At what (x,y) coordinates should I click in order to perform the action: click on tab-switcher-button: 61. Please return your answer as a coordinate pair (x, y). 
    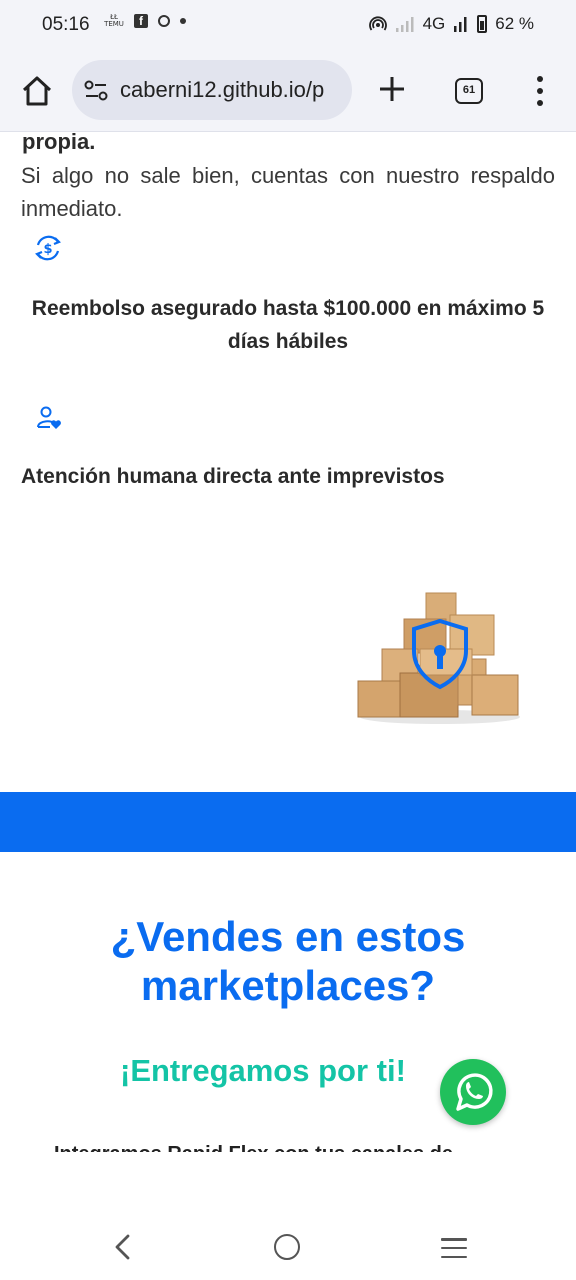
    Looking at the image, I should click on (469, 91).